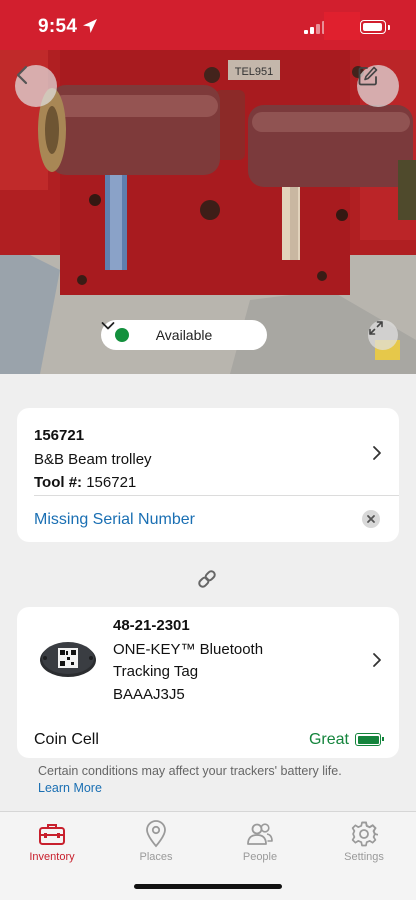 The height and width of the screenshot is (900, 416). I want to click on tracker-name-line2: Tracking Tag, so click(156, 671).